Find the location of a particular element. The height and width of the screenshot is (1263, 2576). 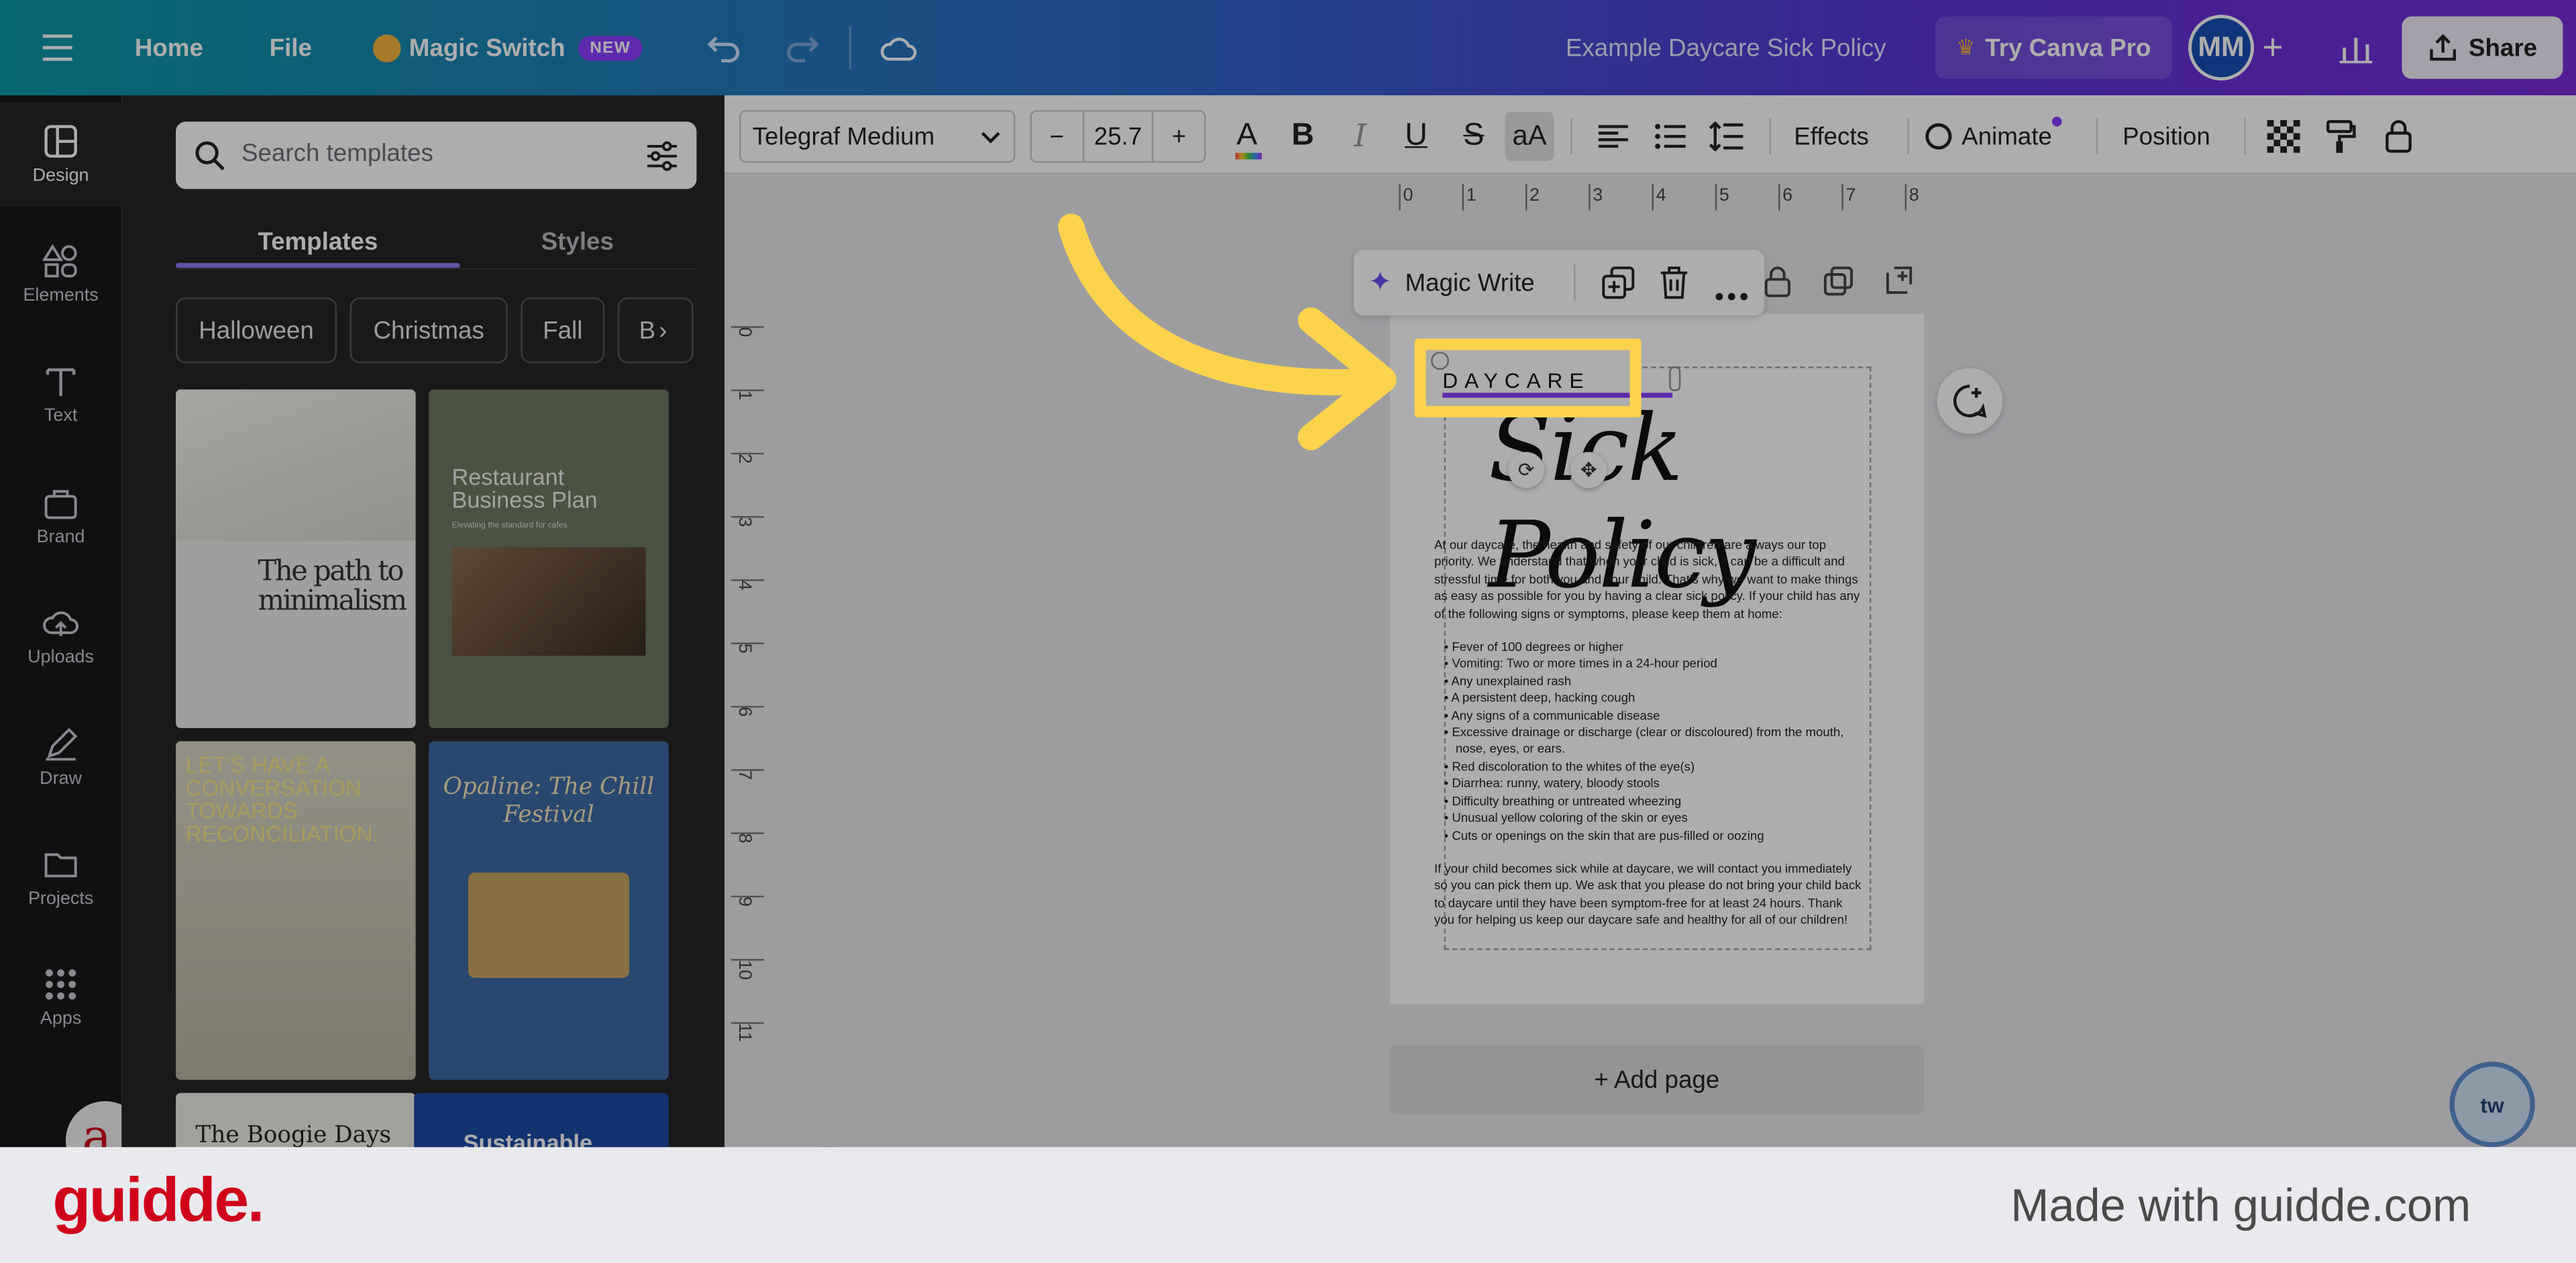

redo-icon is located at coordinates (803, 50).